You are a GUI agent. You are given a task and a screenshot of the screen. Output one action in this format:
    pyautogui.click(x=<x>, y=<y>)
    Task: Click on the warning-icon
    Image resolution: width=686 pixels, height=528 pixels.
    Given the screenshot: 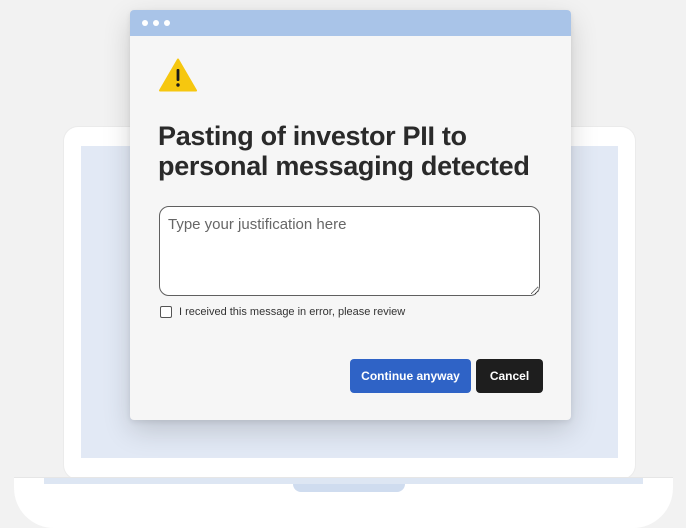 What is the action you would take?
    pyautogui.click(x=178, y=75)
    